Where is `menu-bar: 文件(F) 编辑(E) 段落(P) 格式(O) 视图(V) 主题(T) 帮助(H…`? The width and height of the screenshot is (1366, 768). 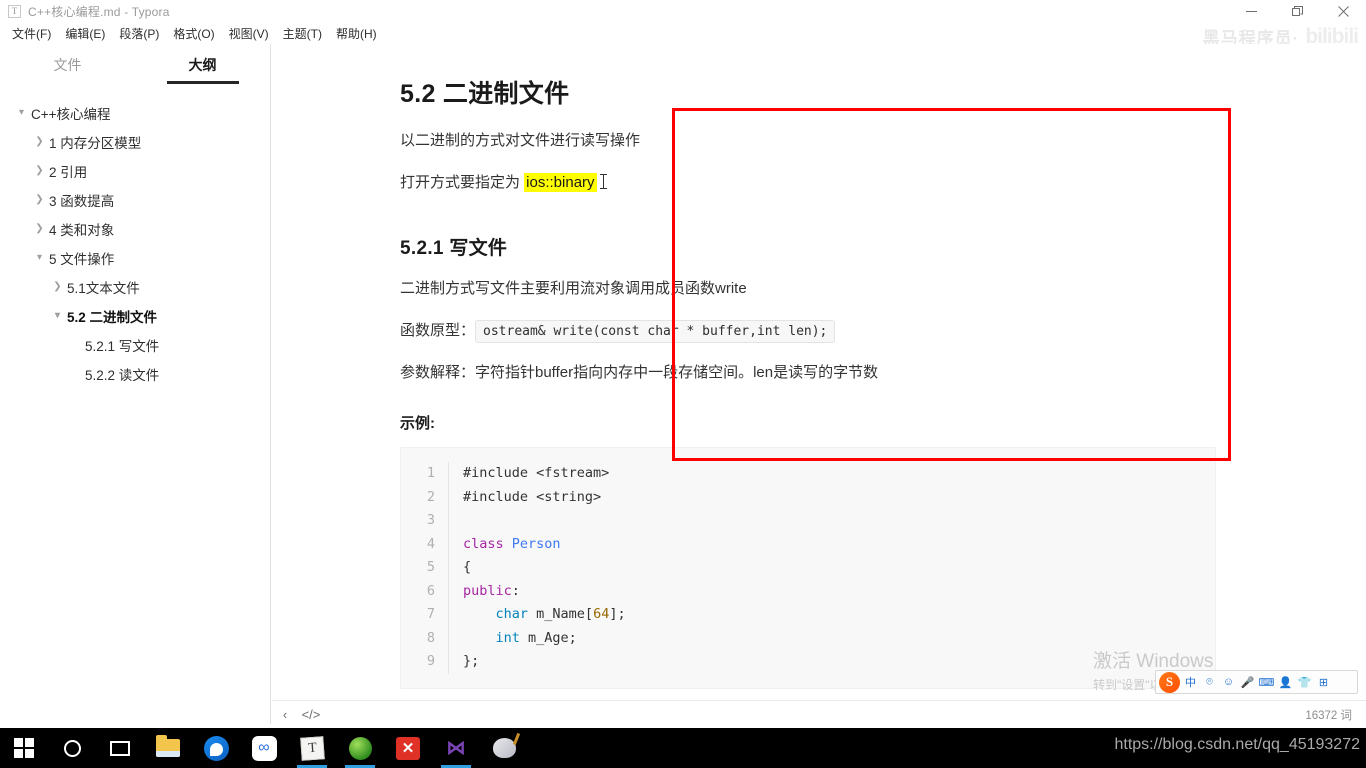
menu-bar: 文件(F) 编辑(E) 段落(P) 格式(O) 视图(V) 主题(T) 帮助(H… is located at coordinates (683, 33).